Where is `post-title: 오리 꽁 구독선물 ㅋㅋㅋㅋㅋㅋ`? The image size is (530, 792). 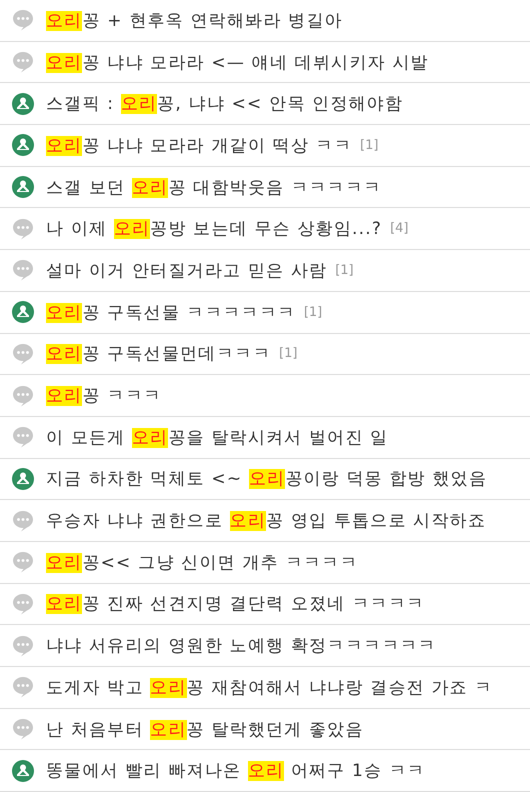 post-title: 오리 꽁 구독선물 ㅋㅋㅋㅋㅋㅋ is located at coordinates (171, 312).